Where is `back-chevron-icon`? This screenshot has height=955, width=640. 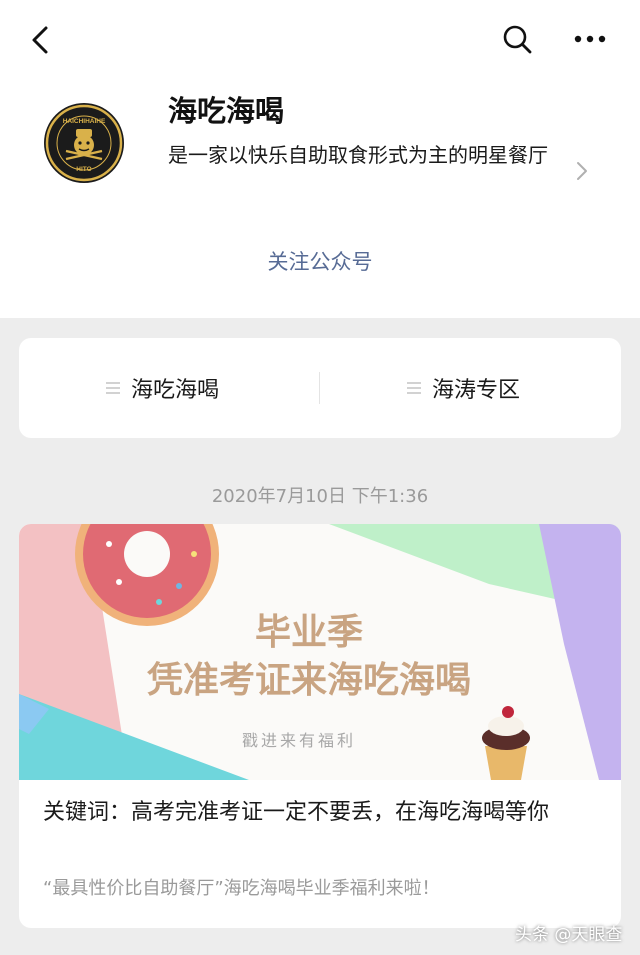
back-chevron-icon is located at coordinates (41, 40).